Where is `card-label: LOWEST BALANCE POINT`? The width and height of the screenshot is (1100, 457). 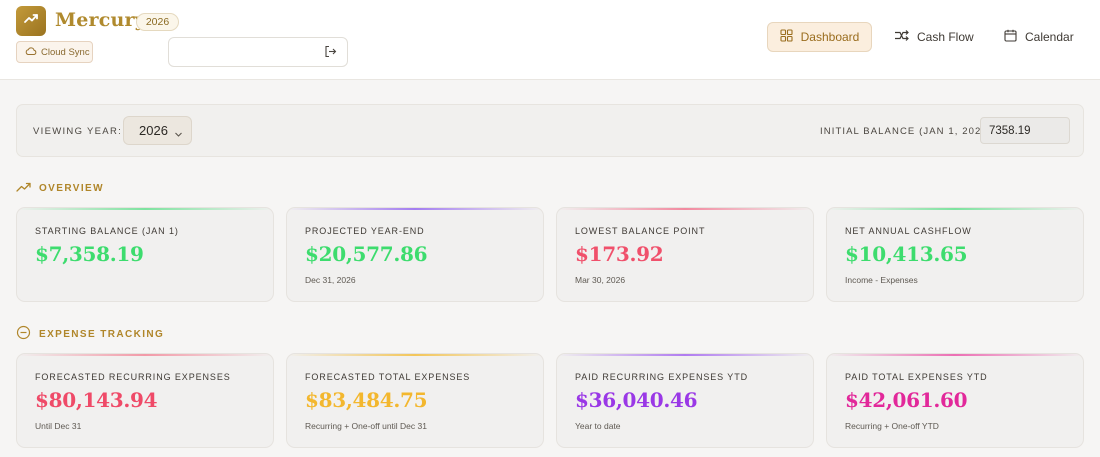 card-label: LOWEST BALANCE POINT is located at coordinates (640, 231).